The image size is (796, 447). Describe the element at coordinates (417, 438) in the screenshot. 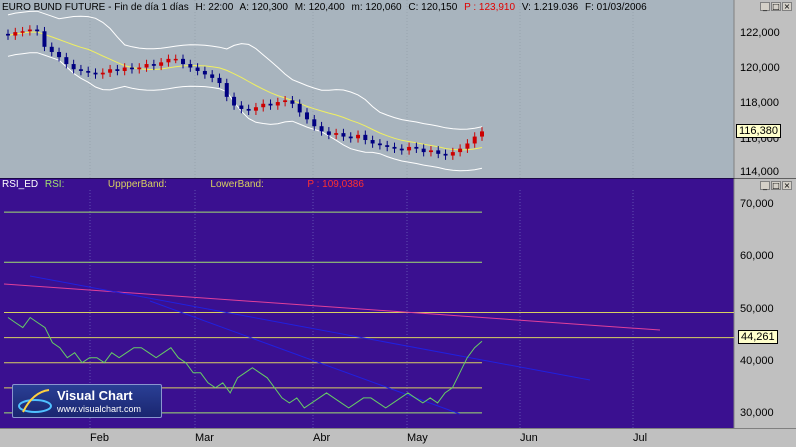

I see `month-tick: May` at that location.